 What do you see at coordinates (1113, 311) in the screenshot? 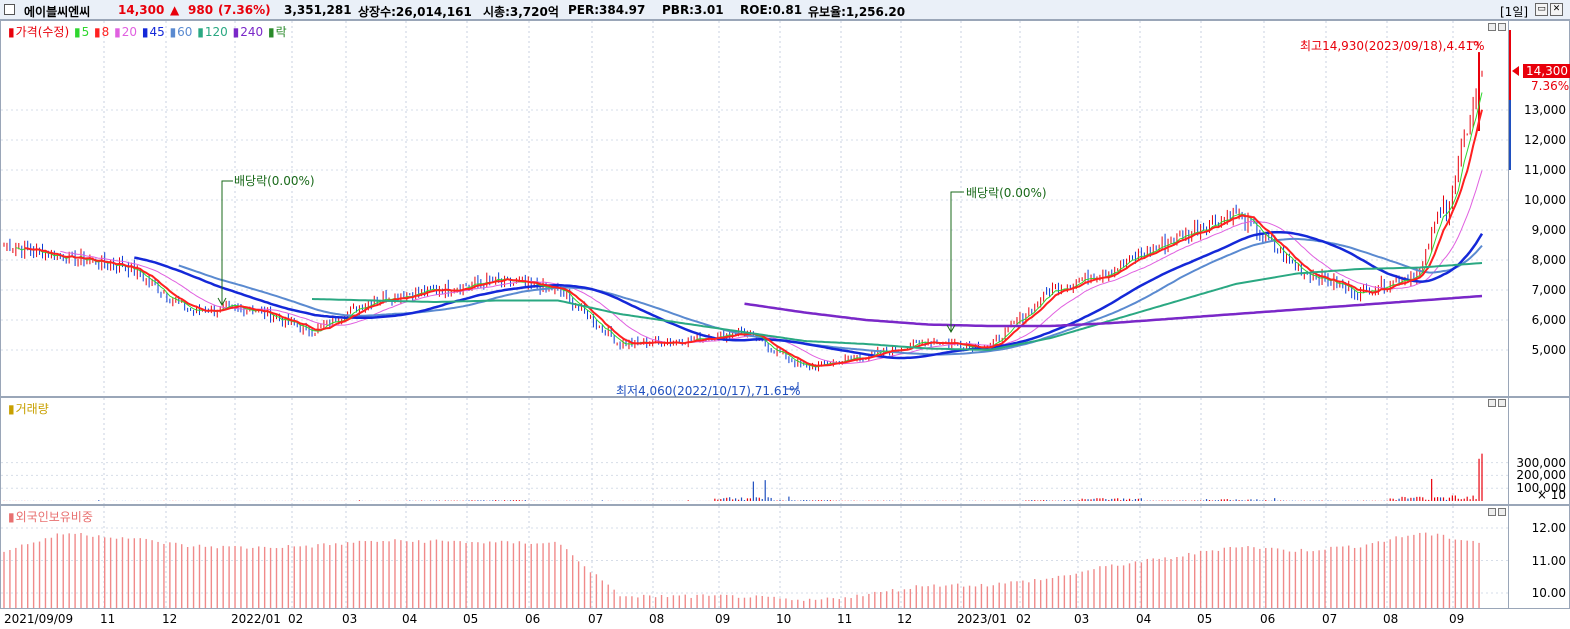
I see `ma-240-line` at bounding box center [1113, 311].